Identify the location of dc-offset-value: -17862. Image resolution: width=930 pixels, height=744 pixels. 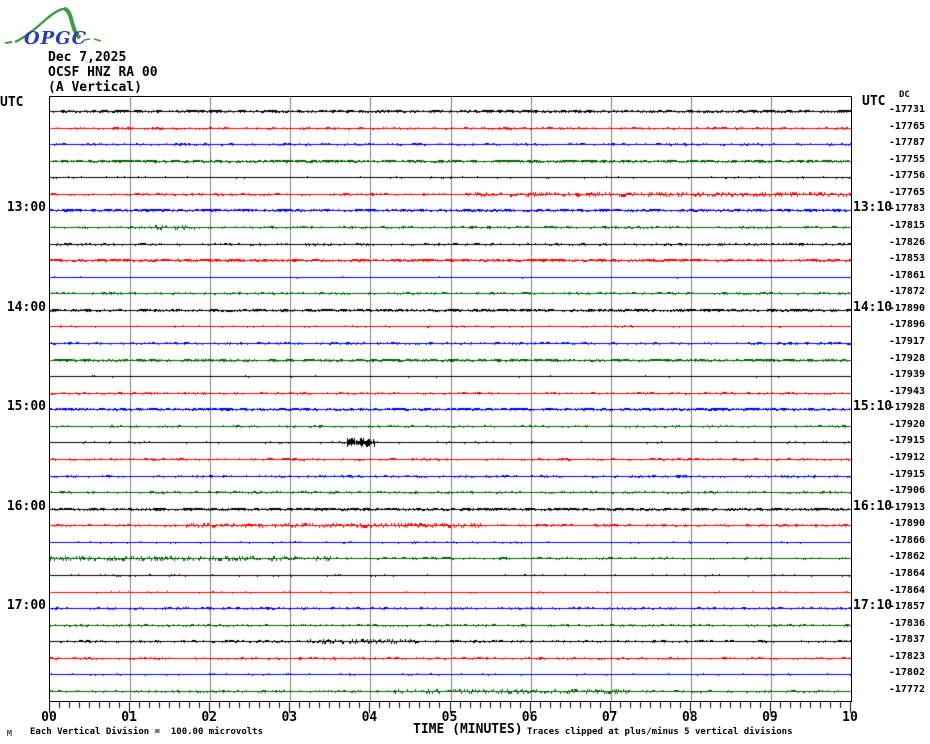
(906, 557).